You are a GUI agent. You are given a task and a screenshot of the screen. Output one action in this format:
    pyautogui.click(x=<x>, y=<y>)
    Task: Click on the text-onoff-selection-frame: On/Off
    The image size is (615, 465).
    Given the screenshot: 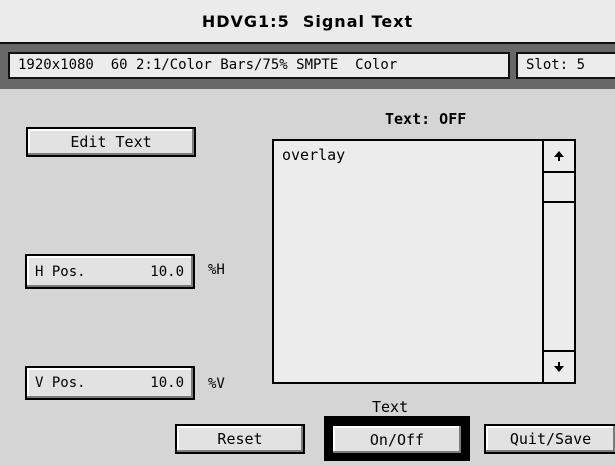 What is the action you would take?
    pyautogui.click(x=397, y=438)
    